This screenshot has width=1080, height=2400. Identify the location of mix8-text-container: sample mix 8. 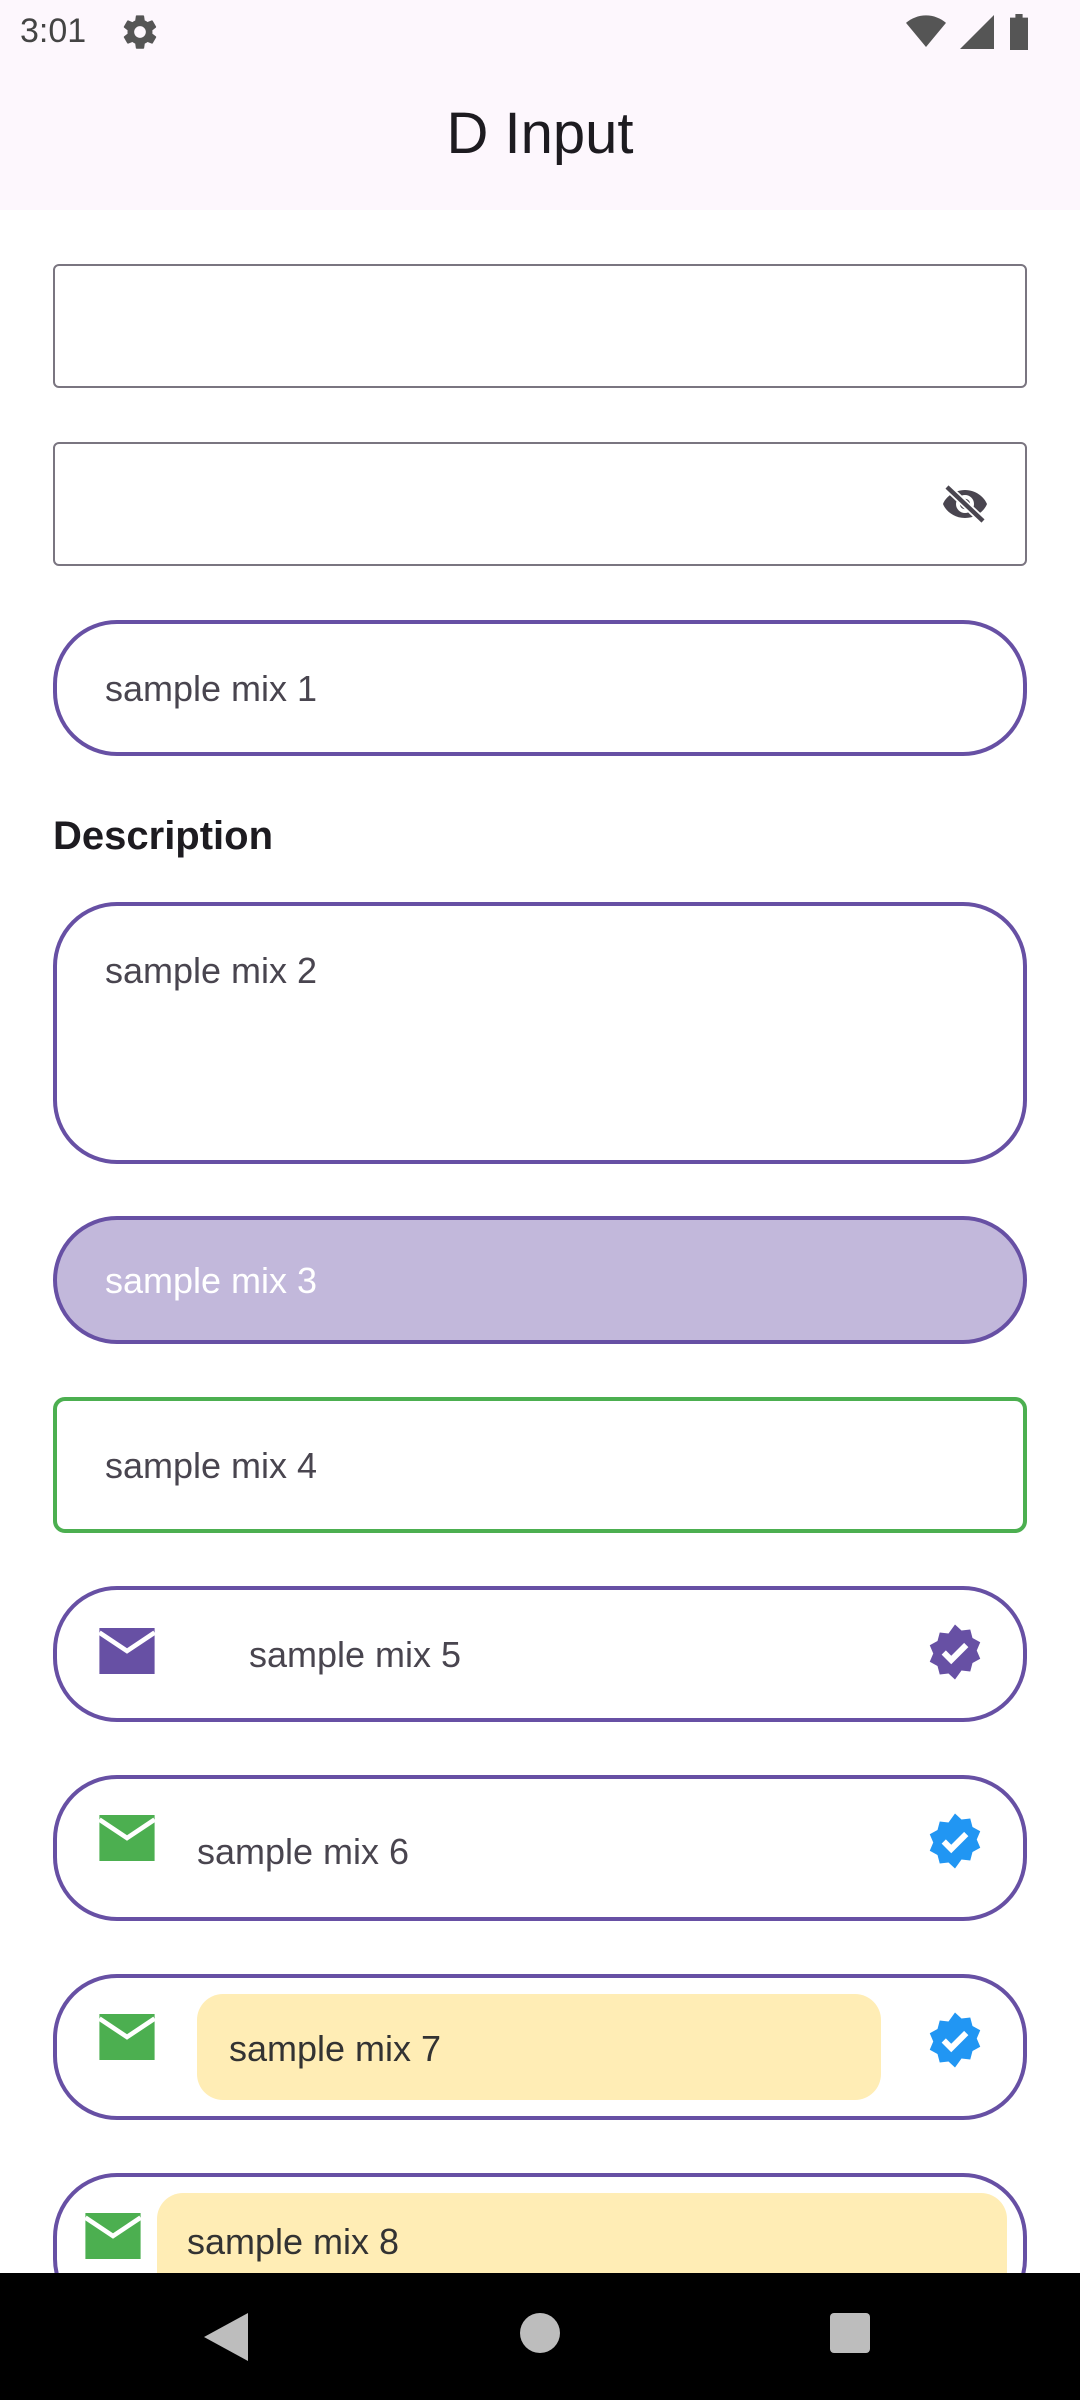
(582, 2233).